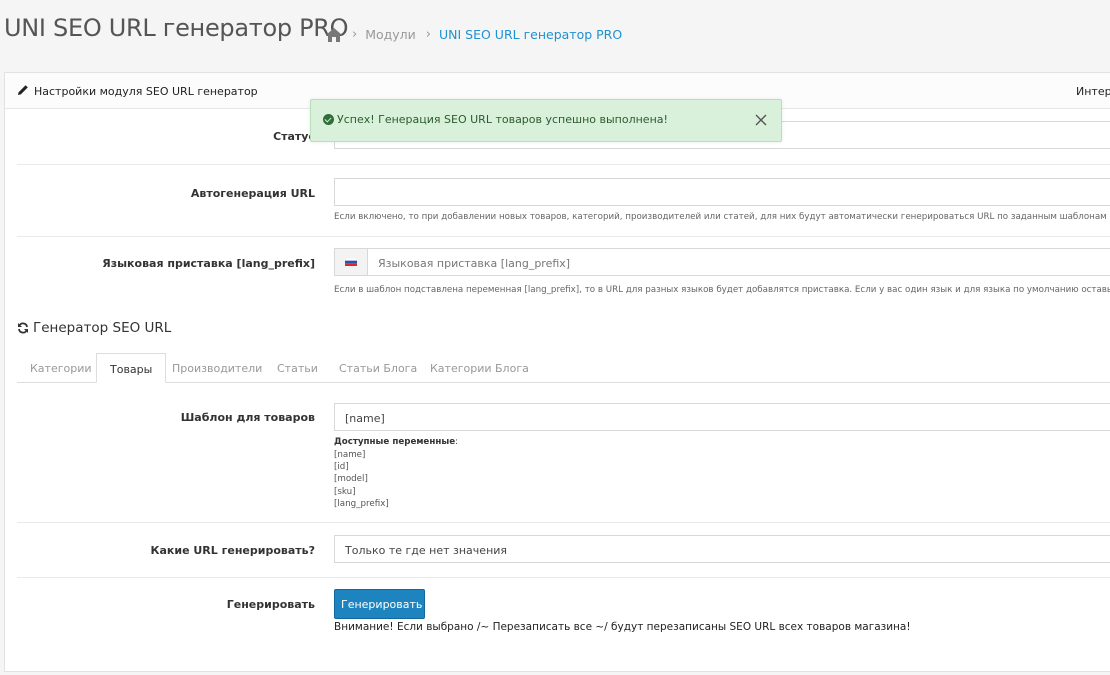 Image resolution: width=1110 pixels, height=675 pixels. I want to click on refresh-icon, so click(23, 328).